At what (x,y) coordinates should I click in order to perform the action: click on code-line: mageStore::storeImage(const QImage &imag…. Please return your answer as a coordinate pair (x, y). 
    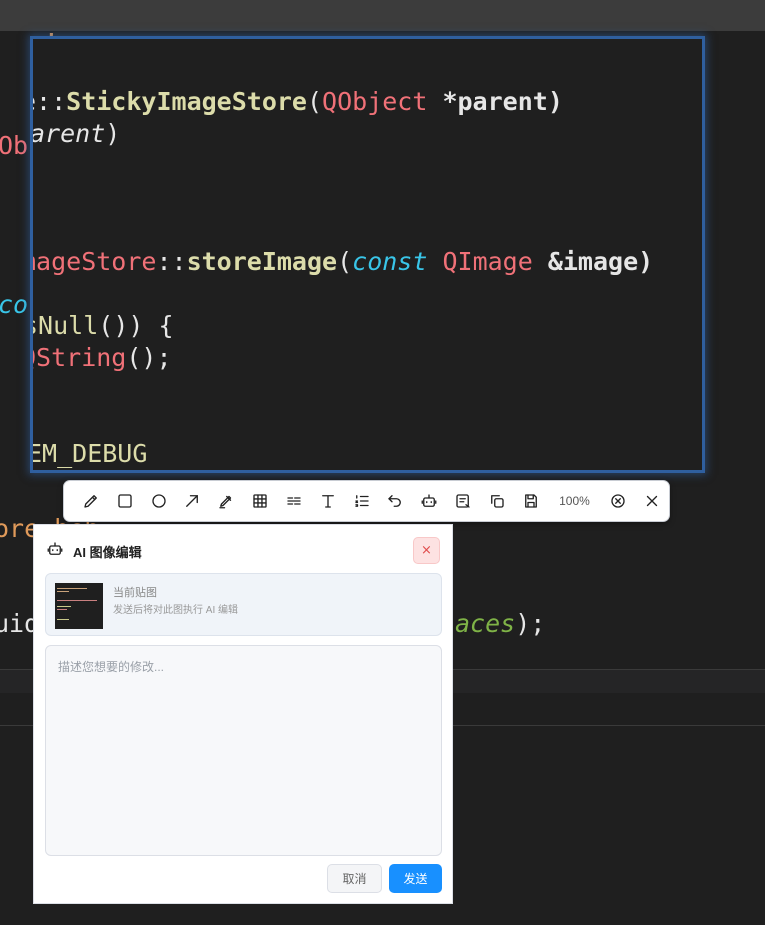
    Looking at the image, I should click on (342, 261).